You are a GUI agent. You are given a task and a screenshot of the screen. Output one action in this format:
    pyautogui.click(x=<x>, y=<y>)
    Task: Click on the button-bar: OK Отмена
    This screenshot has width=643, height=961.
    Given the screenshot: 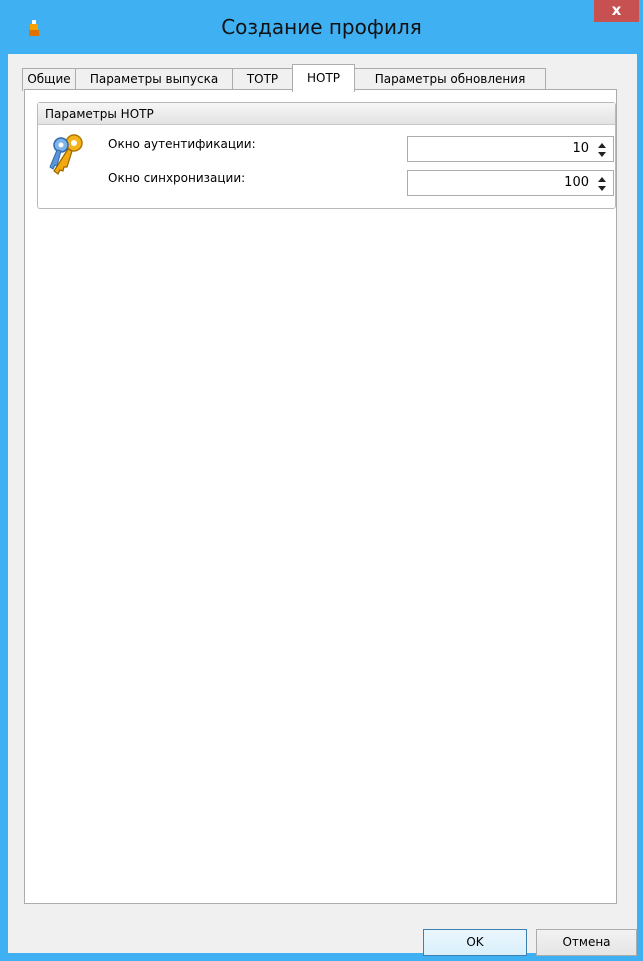 What is the action you would take?
    pyautogui.click(x=322, y=938)
    